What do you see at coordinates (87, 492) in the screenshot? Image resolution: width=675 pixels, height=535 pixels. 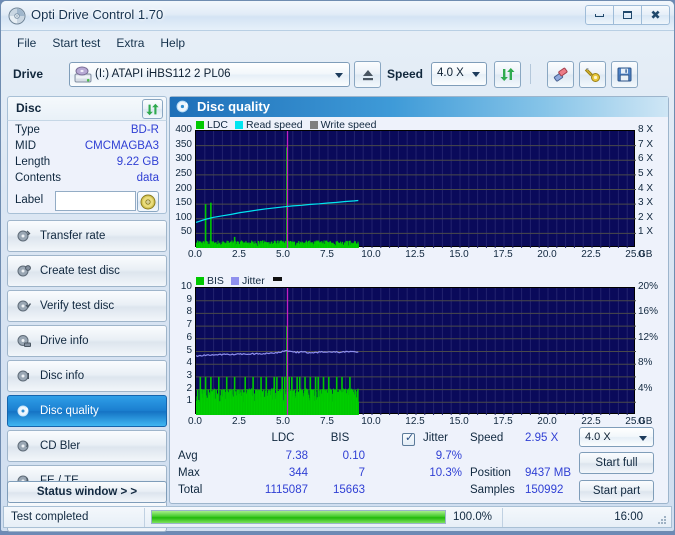 I see `status-window-button: Status window > >` at bounding box center [87, 492].